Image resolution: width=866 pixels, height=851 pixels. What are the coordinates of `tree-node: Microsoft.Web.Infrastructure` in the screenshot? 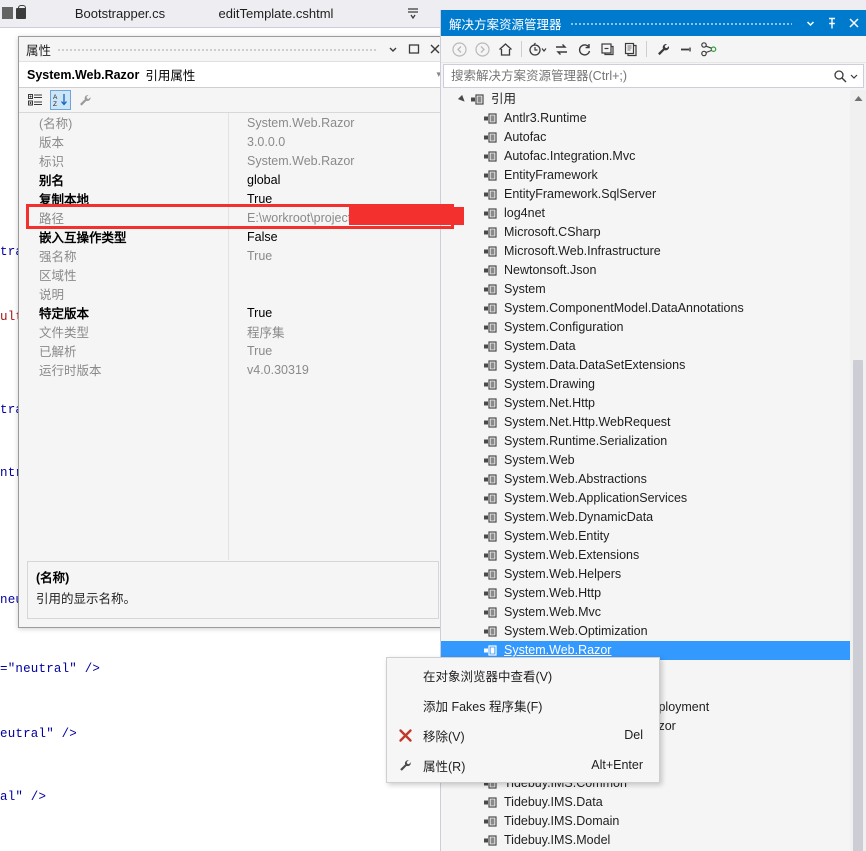 It's located at (653, 251).